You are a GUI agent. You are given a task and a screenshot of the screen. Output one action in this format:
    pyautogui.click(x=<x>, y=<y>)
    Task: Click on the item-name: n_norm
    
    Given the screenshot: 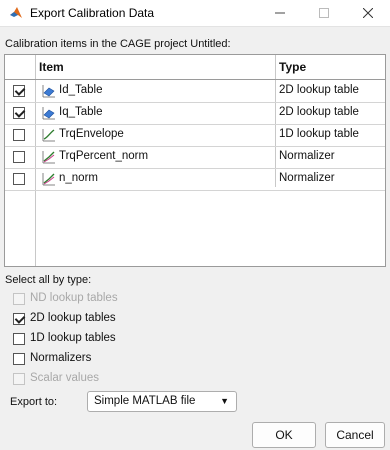 What is the action you would take?
    pyautogui.click(x=78, y=178)
    